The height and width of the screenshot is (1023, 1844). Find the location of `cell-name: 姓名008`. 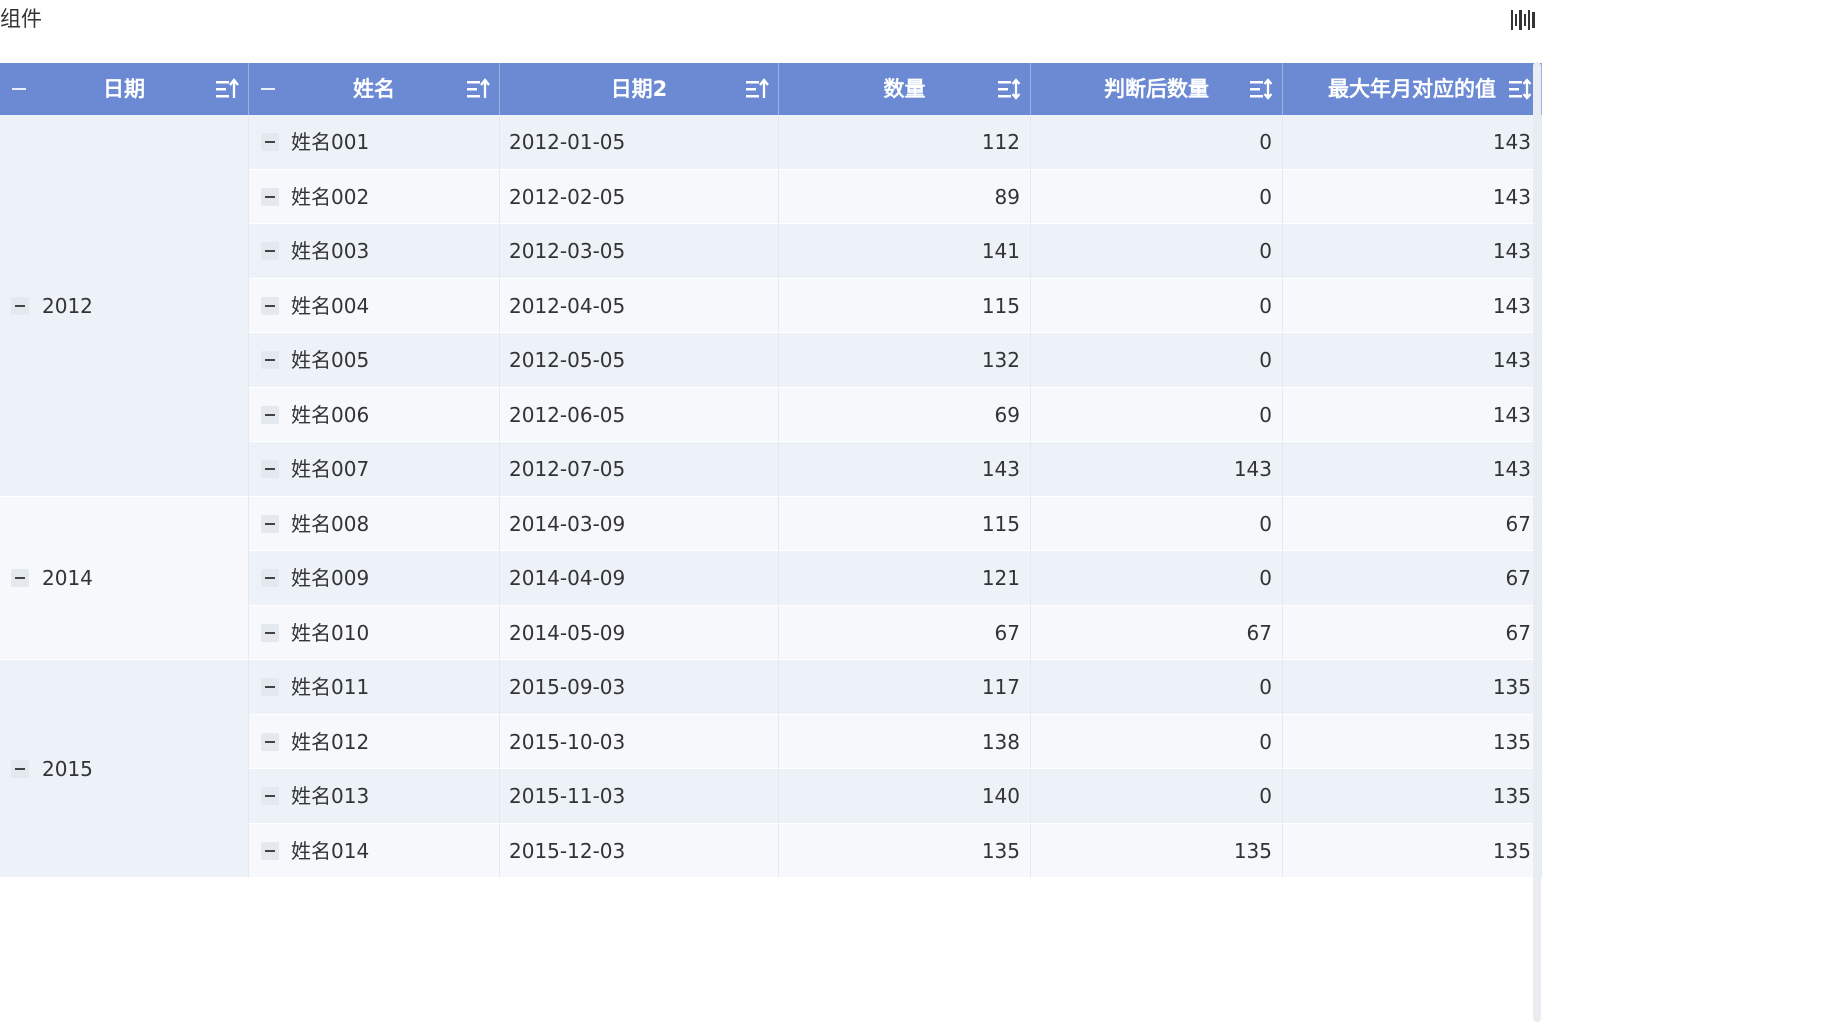

cell-name: 姓名008 is located at coordinates (374, 523).